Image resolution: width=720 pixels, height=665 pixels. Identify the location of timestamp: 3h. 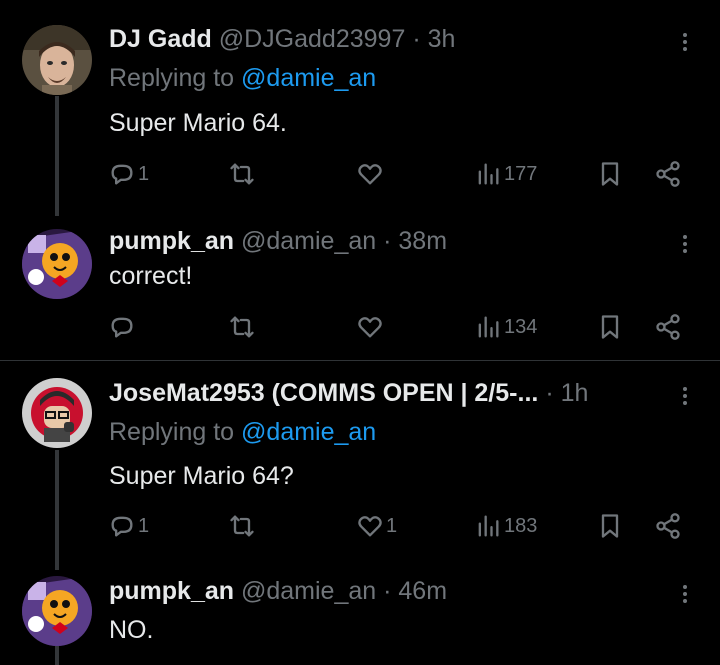
(442, 39).